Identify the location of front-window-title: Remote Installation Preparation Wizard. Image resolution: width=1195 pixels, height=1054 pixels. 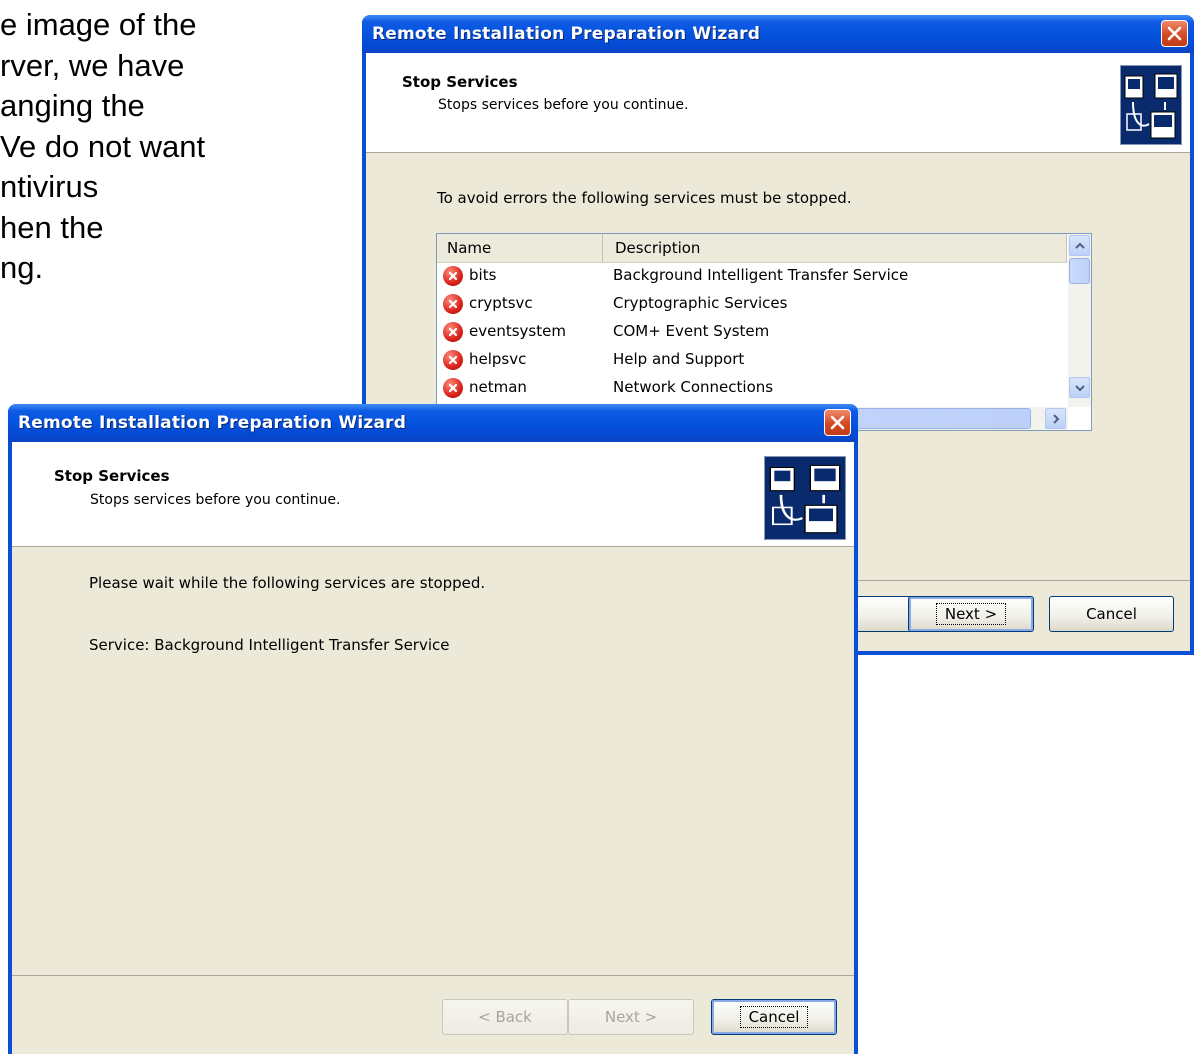
(212, 423).